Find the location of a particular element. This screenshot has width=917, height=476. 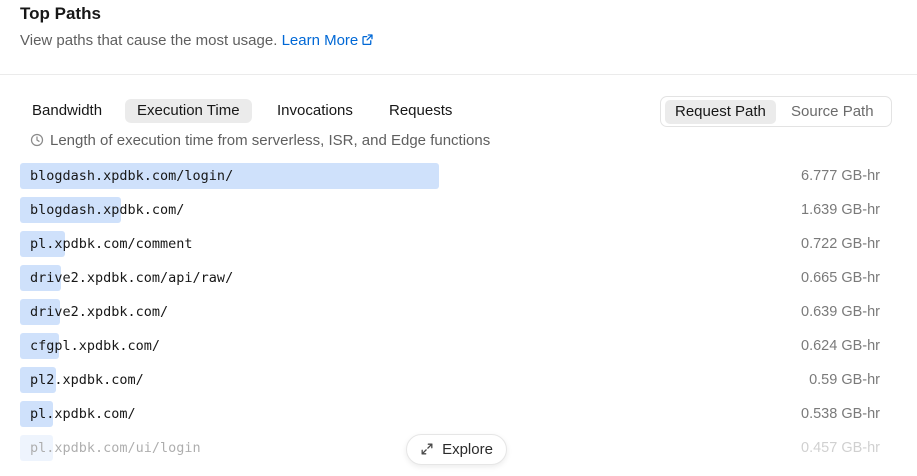

table-row: drive2.xpdbk.com/api/raw/0.665 GB-hr is located at coordinates (450, 278).